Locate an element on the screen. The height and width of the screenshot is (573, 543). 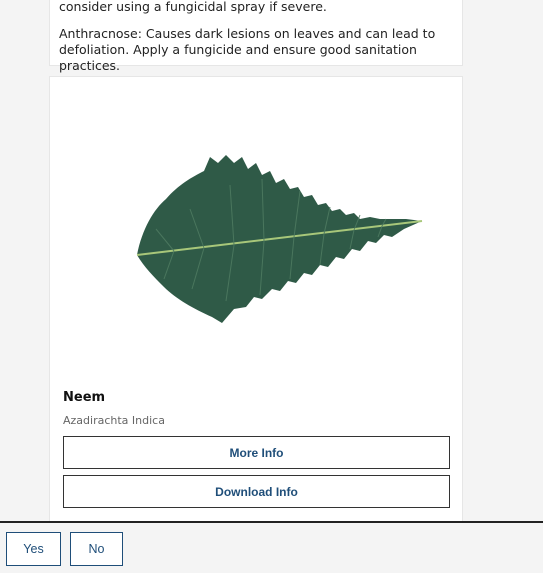
no-button: No is located at coordinates (96, 549).